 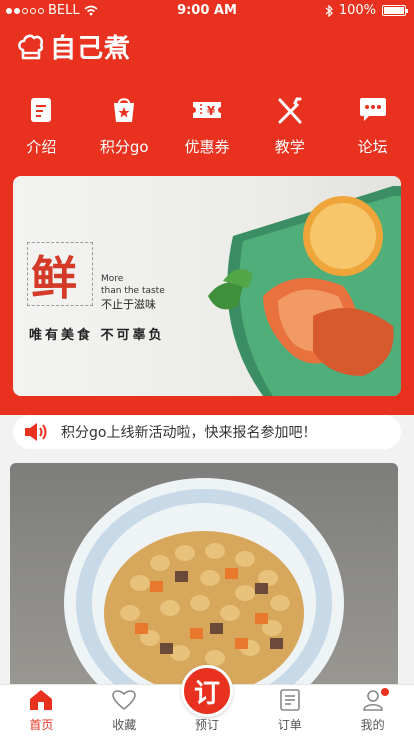 I want to click on list-icon, so click(x=290, y=700).